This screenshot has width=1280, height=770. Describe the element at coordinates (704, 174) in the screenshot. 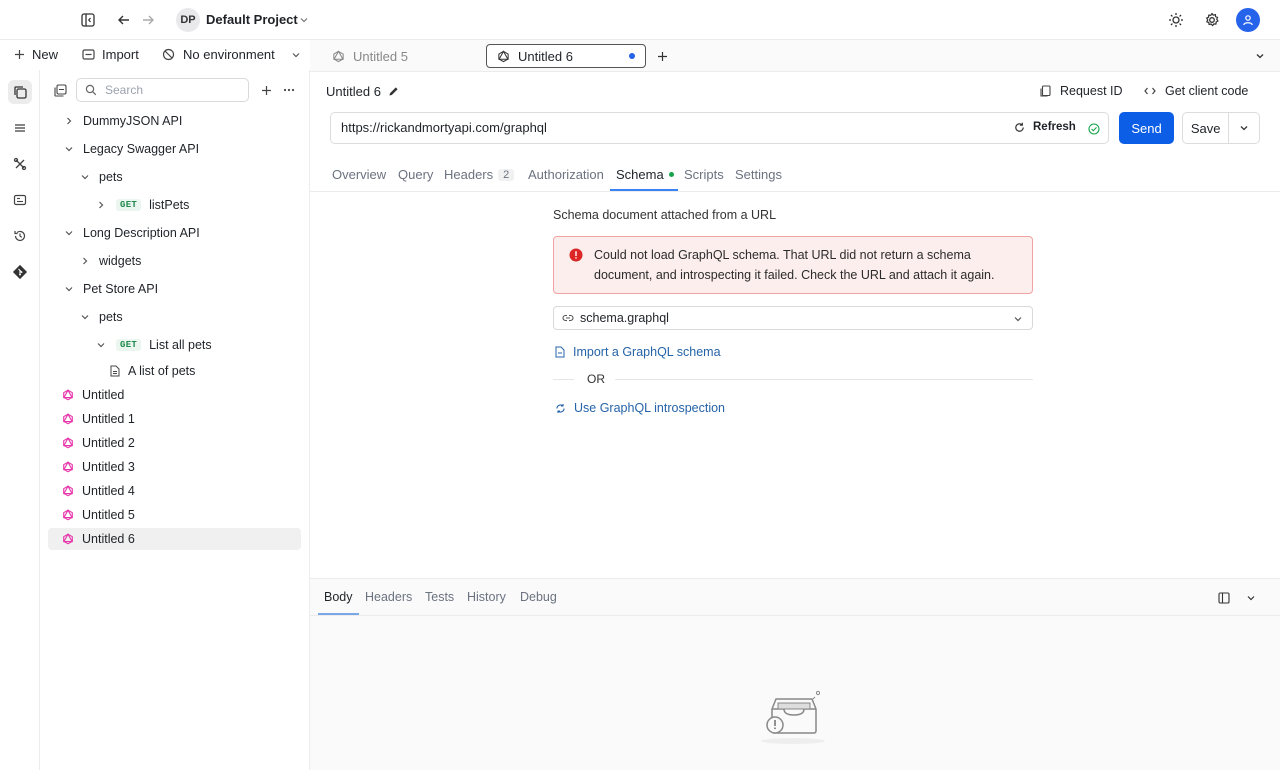

I see `tab-scripts: Scripts` at that location.